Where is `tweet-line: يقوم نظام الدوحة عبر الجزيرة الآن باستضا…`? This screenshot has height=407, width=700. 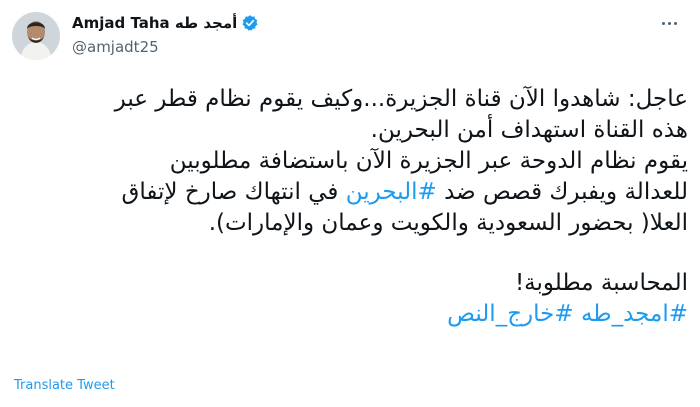
tweet-line: يقوم نظام الدوحة عبر الجزيرة الآن باستضا… is located at coordinates (428, 161).